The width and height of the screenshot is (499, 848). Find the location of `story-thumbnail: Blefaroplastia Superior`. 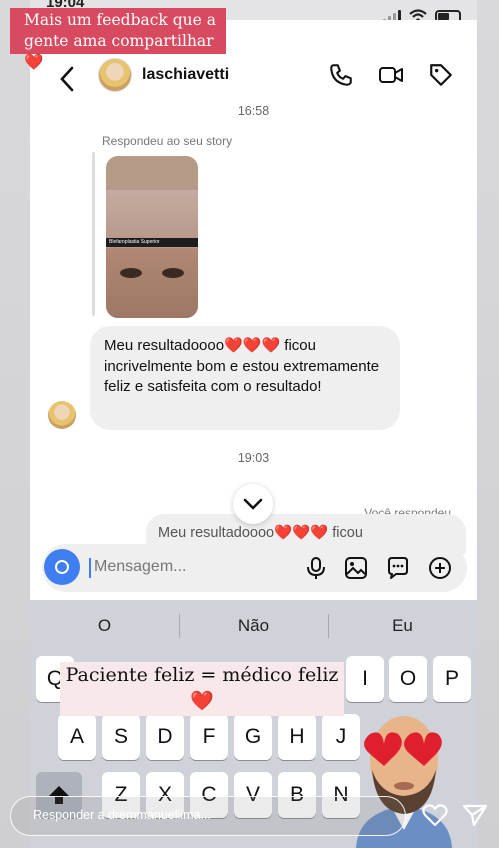

story-thumbnail: Blefaroplastia Superior is located at coordinates (152, 237).